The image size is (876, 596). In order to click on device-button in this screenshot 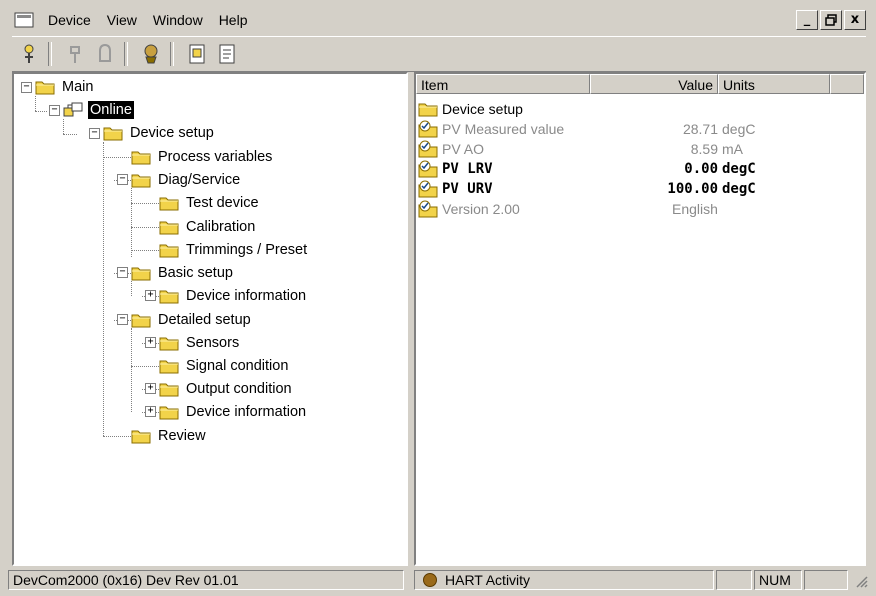, I will do `click(151, 54)`.